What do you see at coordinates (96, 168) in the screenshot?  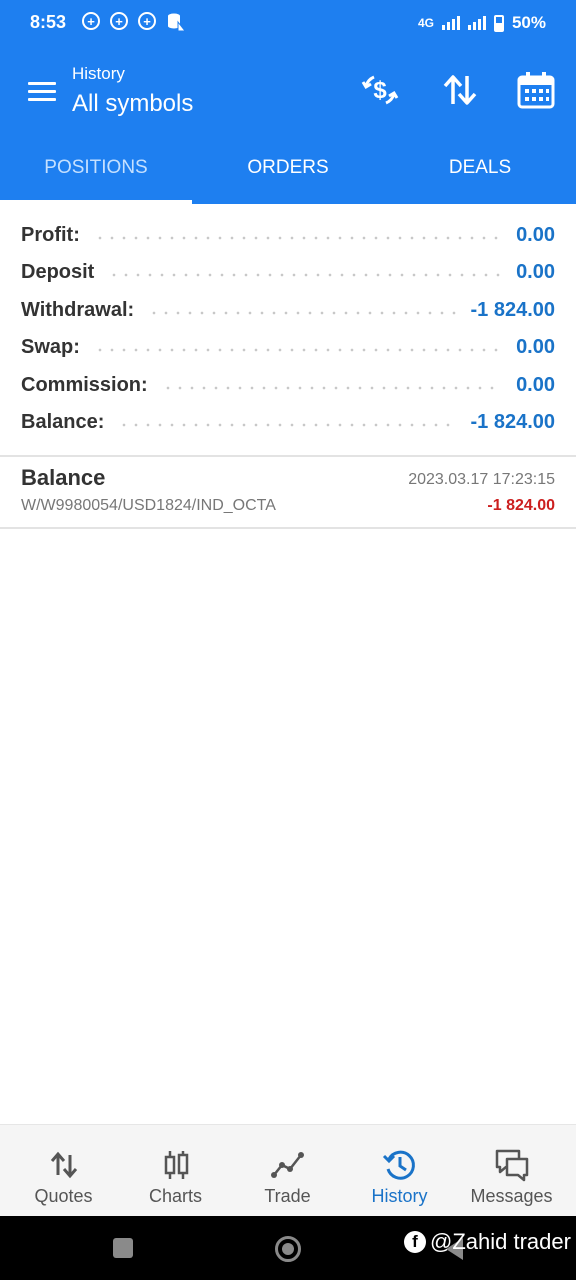 I see `tab-positions: POSITIONS` at bounding box center [96, 168].